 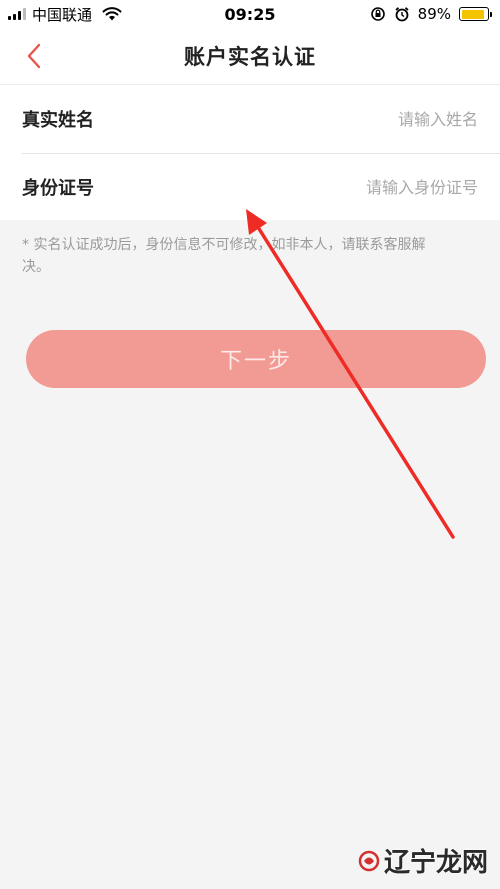 What do you see at coordinates (58, 120) in the screenshot?
I see `name-label: 真实姓名` at bounding box center [58, 120].